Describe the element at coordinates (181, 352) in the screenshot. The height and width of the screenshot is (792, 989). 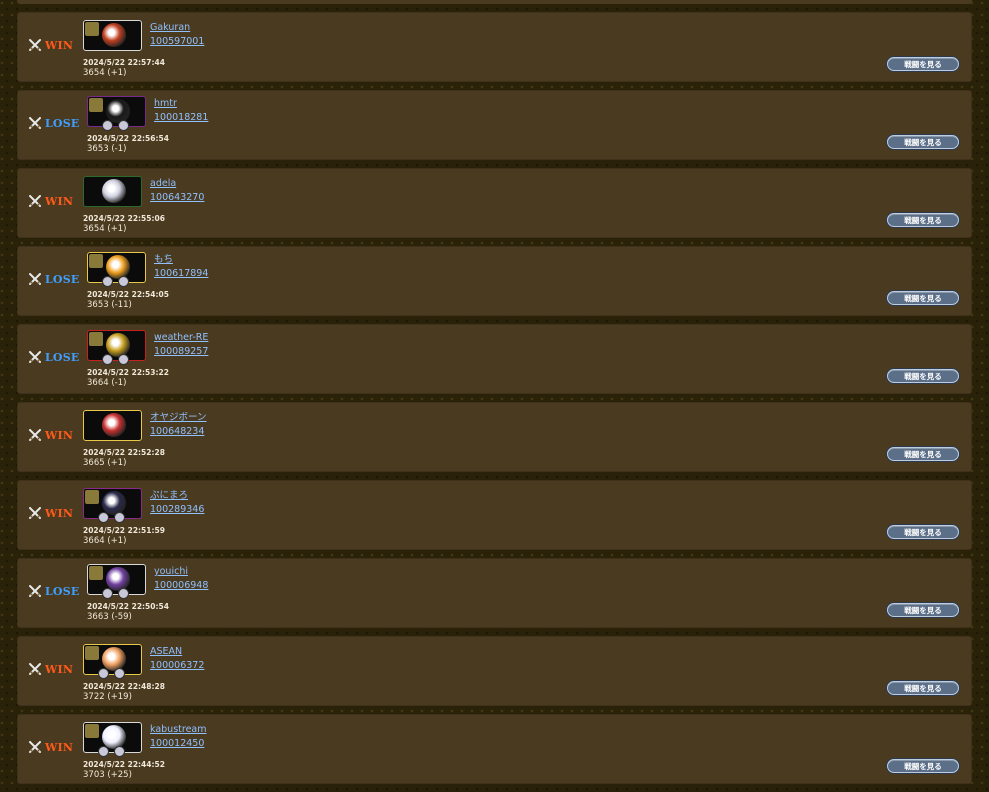
I see `player-id-link: 100089257` at that location.